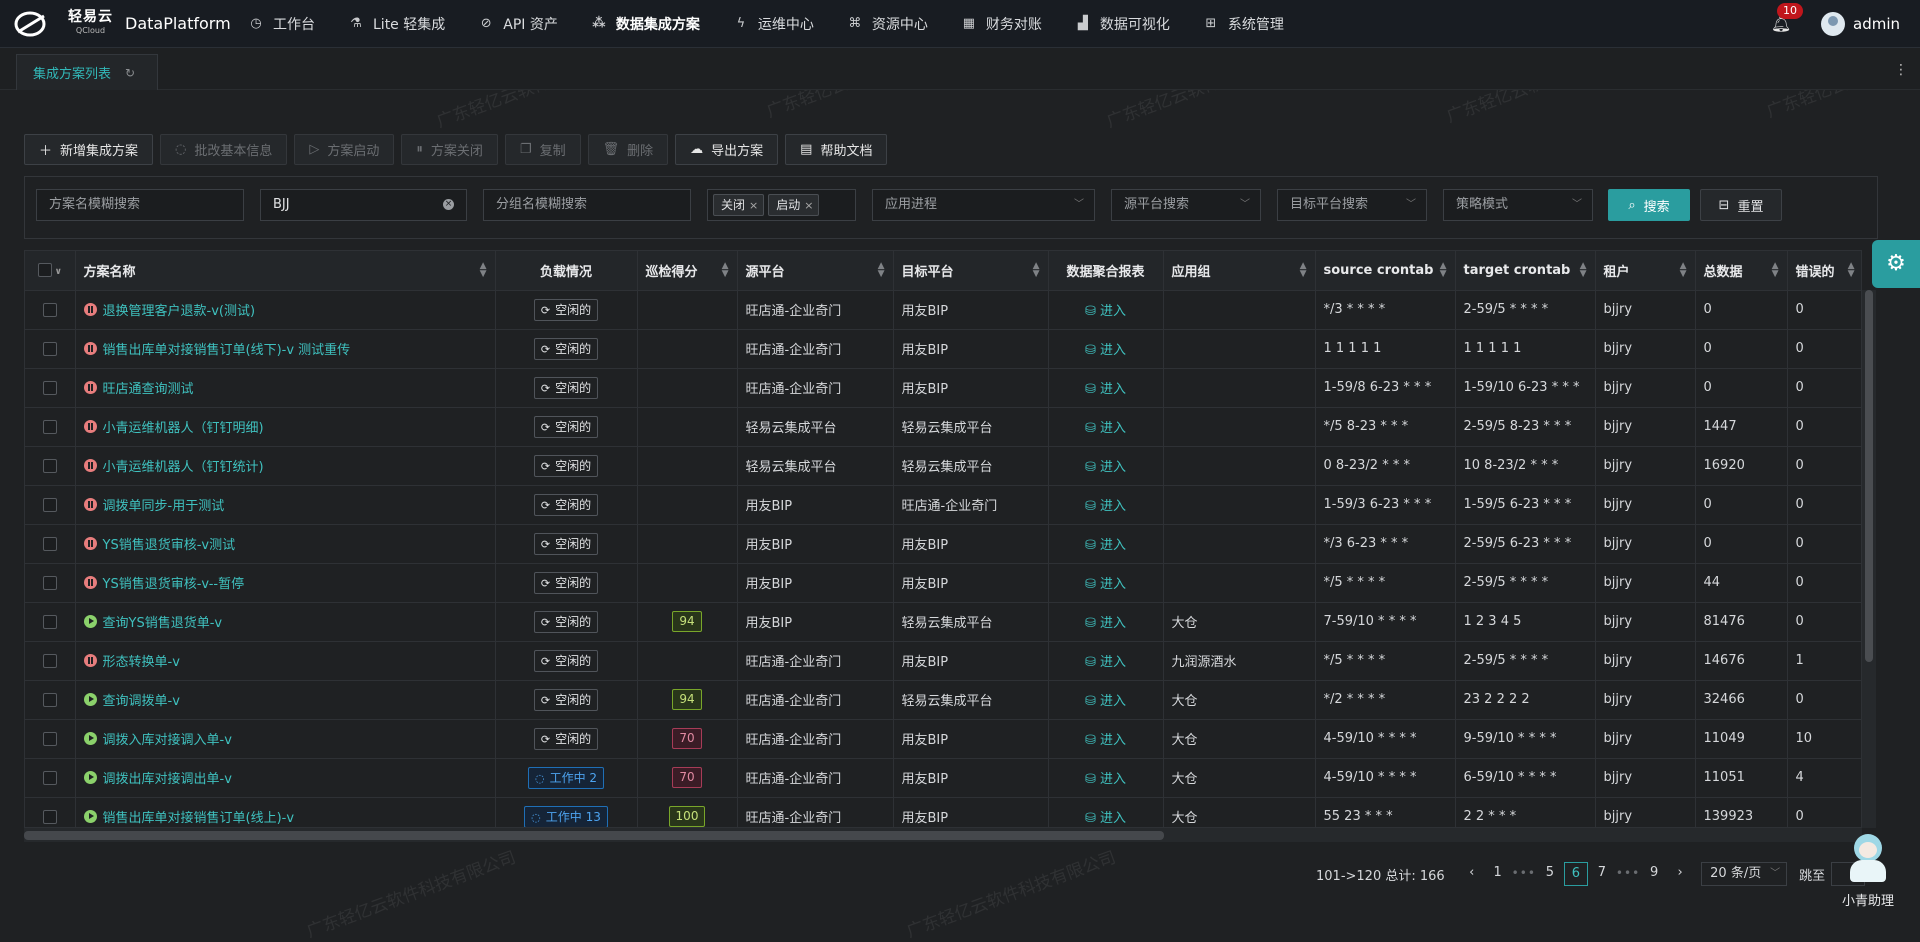  Describe the element at coordinates (1498, 874) in the screenshot. I see `page-1: 1` at that location.